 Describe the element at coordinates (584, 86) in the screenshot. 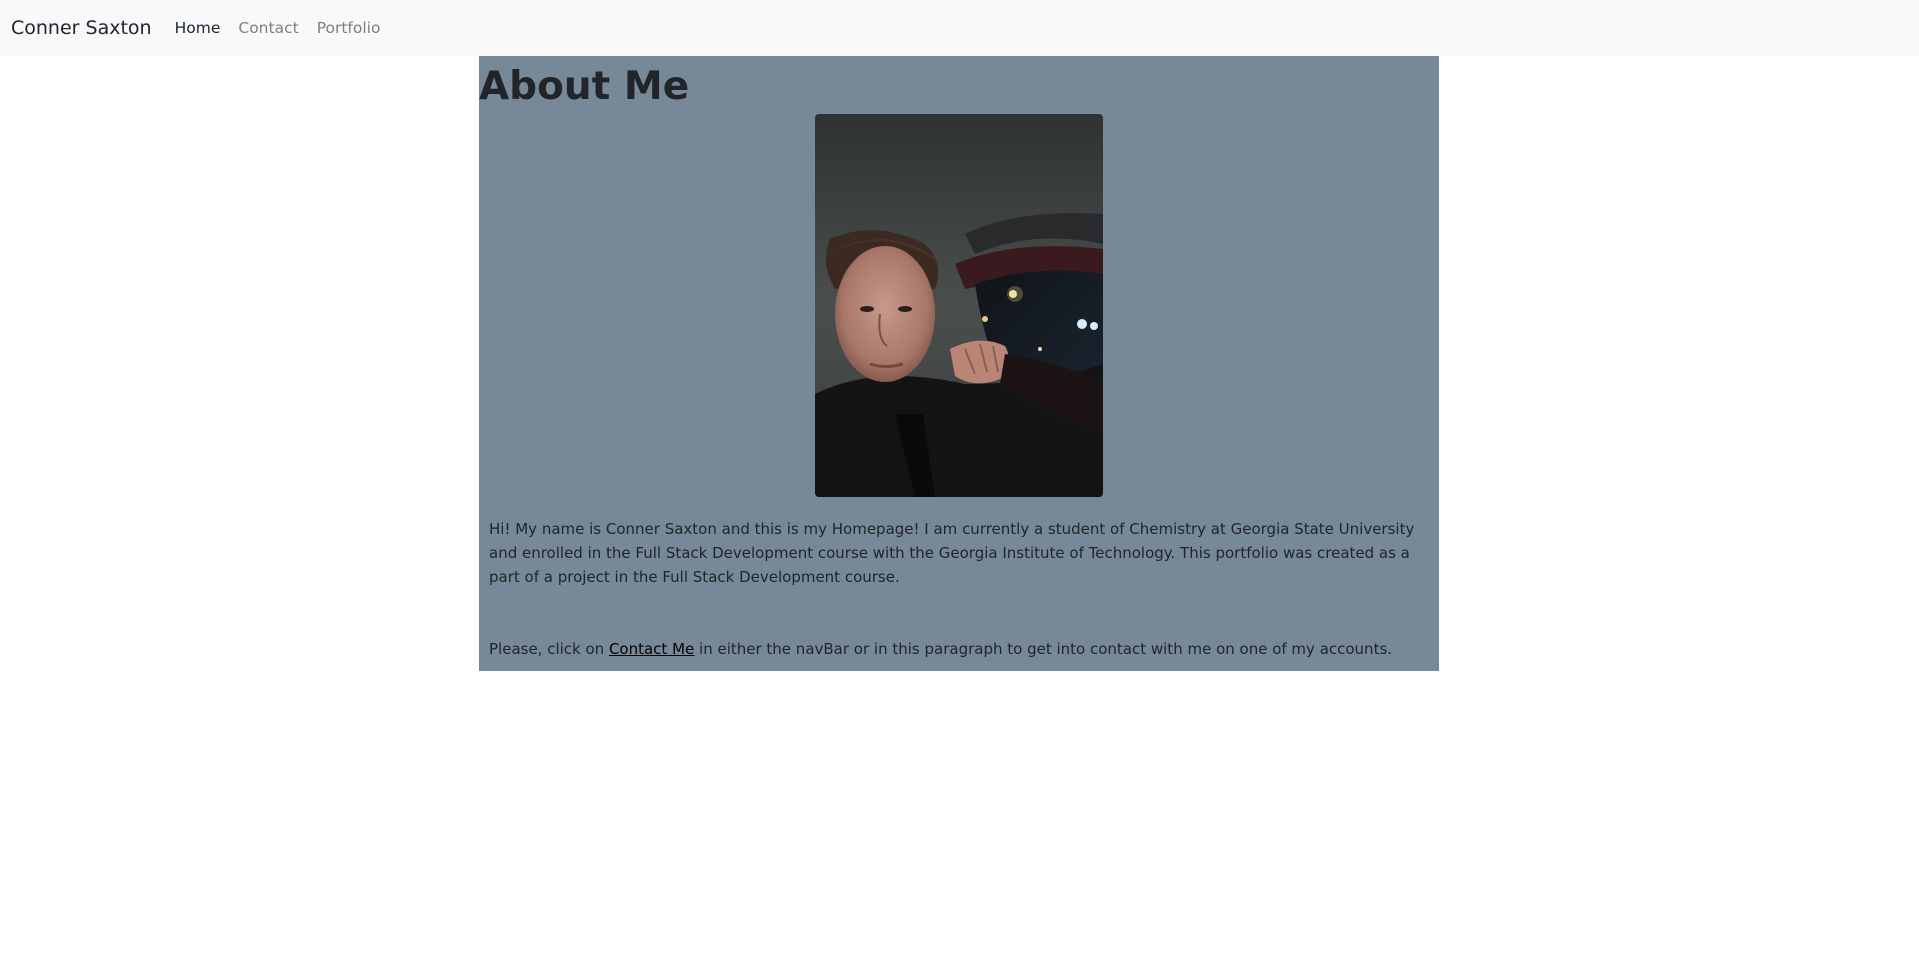

I see `page-title: About Me` at that location.